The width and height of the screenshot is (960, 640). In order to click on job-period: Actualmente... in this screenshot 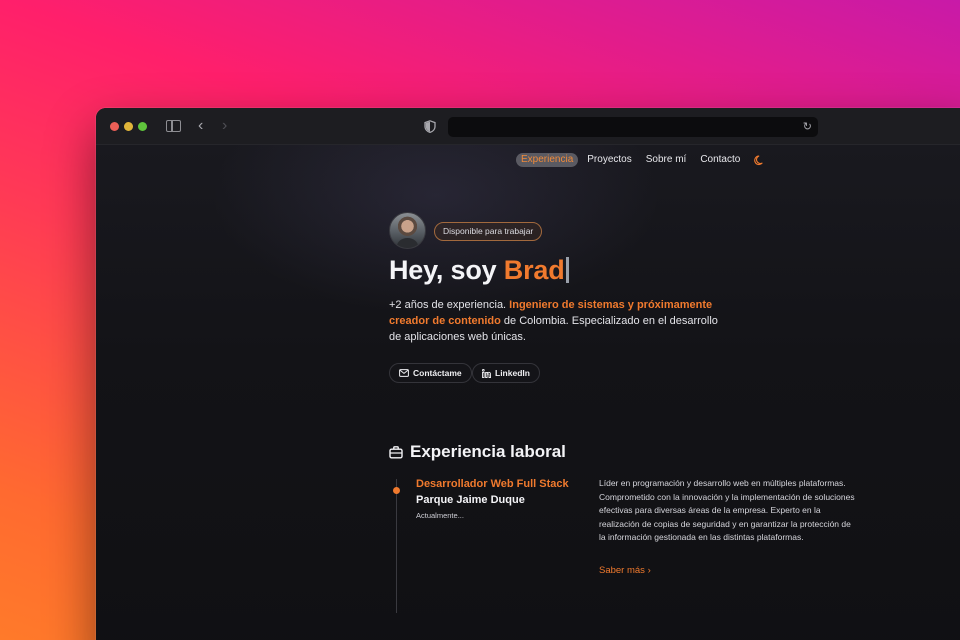, I will do `click(440, 515)`.